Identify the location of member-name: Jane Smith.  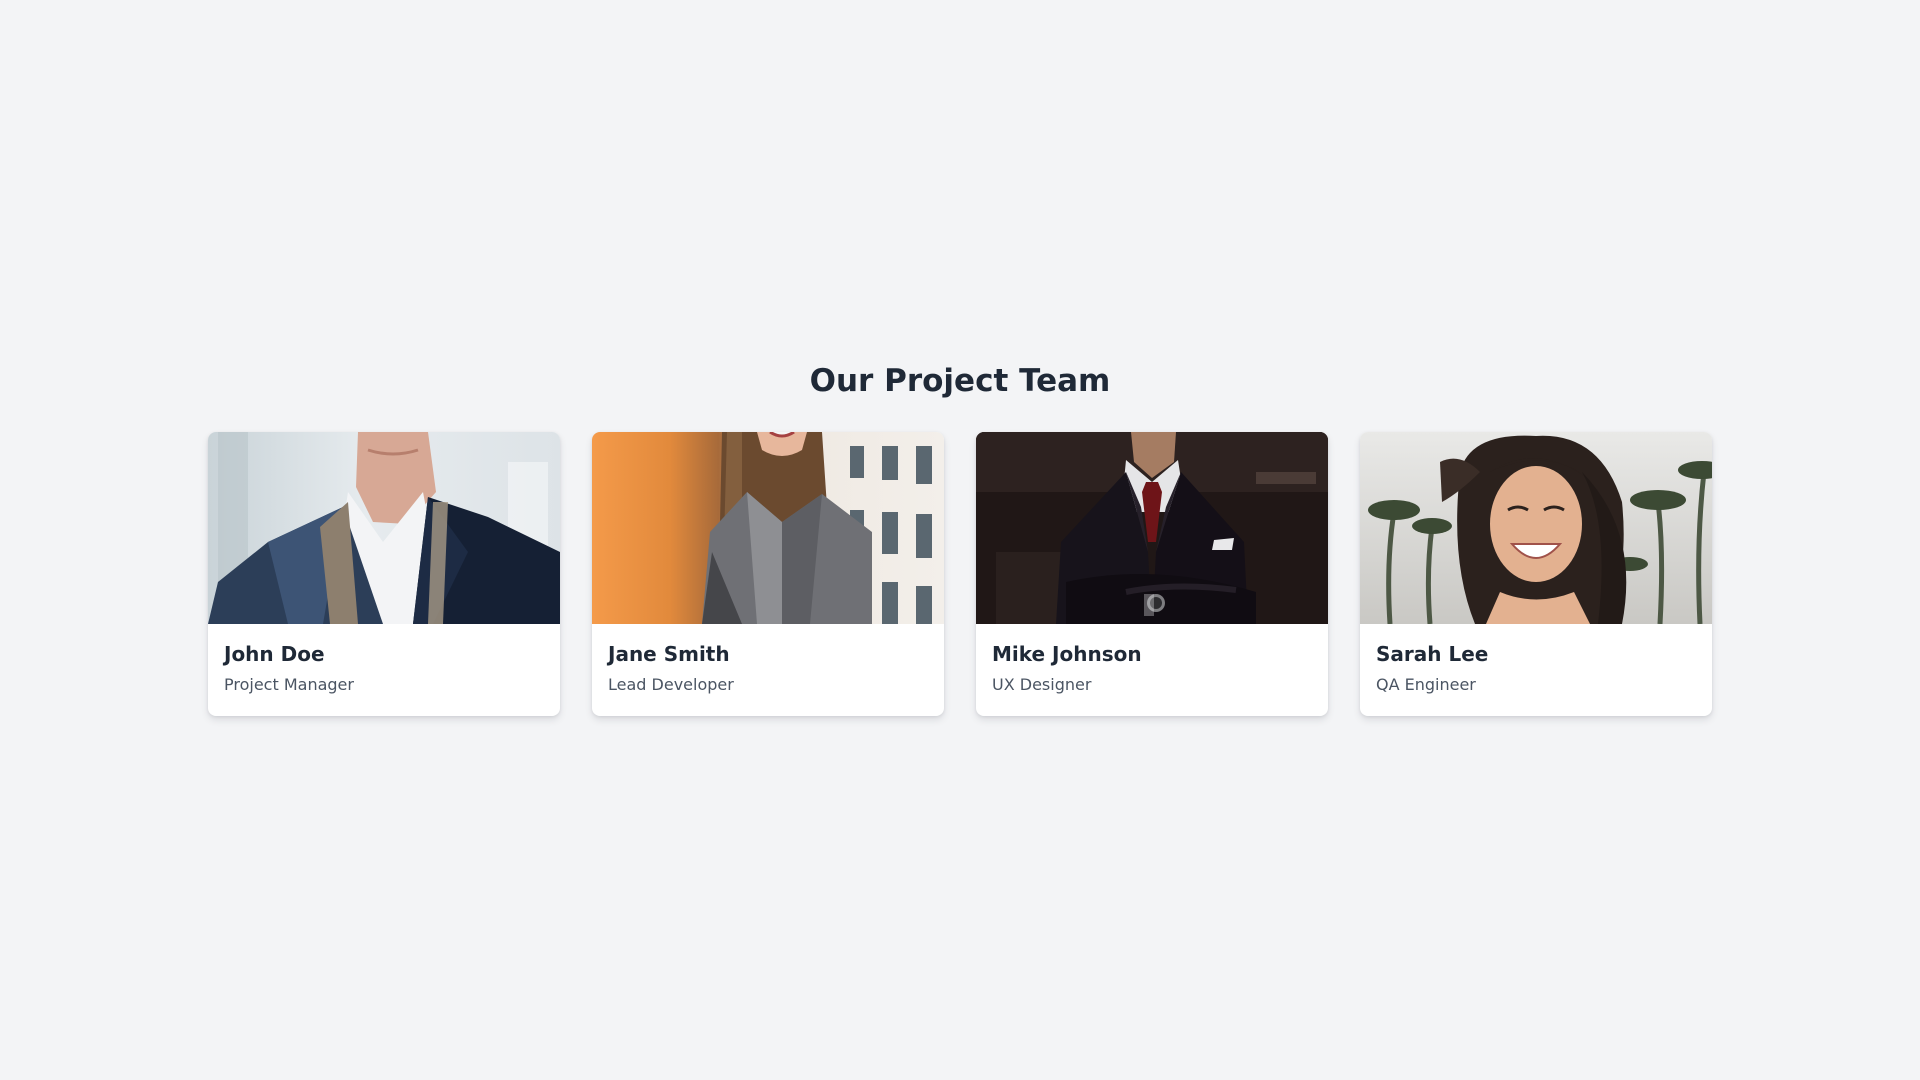
(669, 654).